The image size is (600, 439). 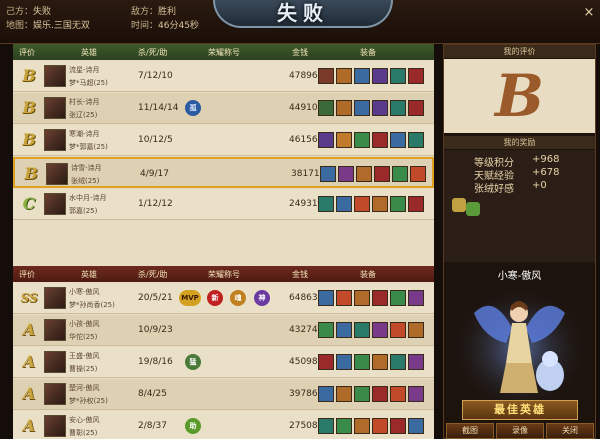 What do you see at coordinates (520, 410) in the screenshot?
I see `best-hero-banner: 最佳英雄` at bounding box center [520, 410].